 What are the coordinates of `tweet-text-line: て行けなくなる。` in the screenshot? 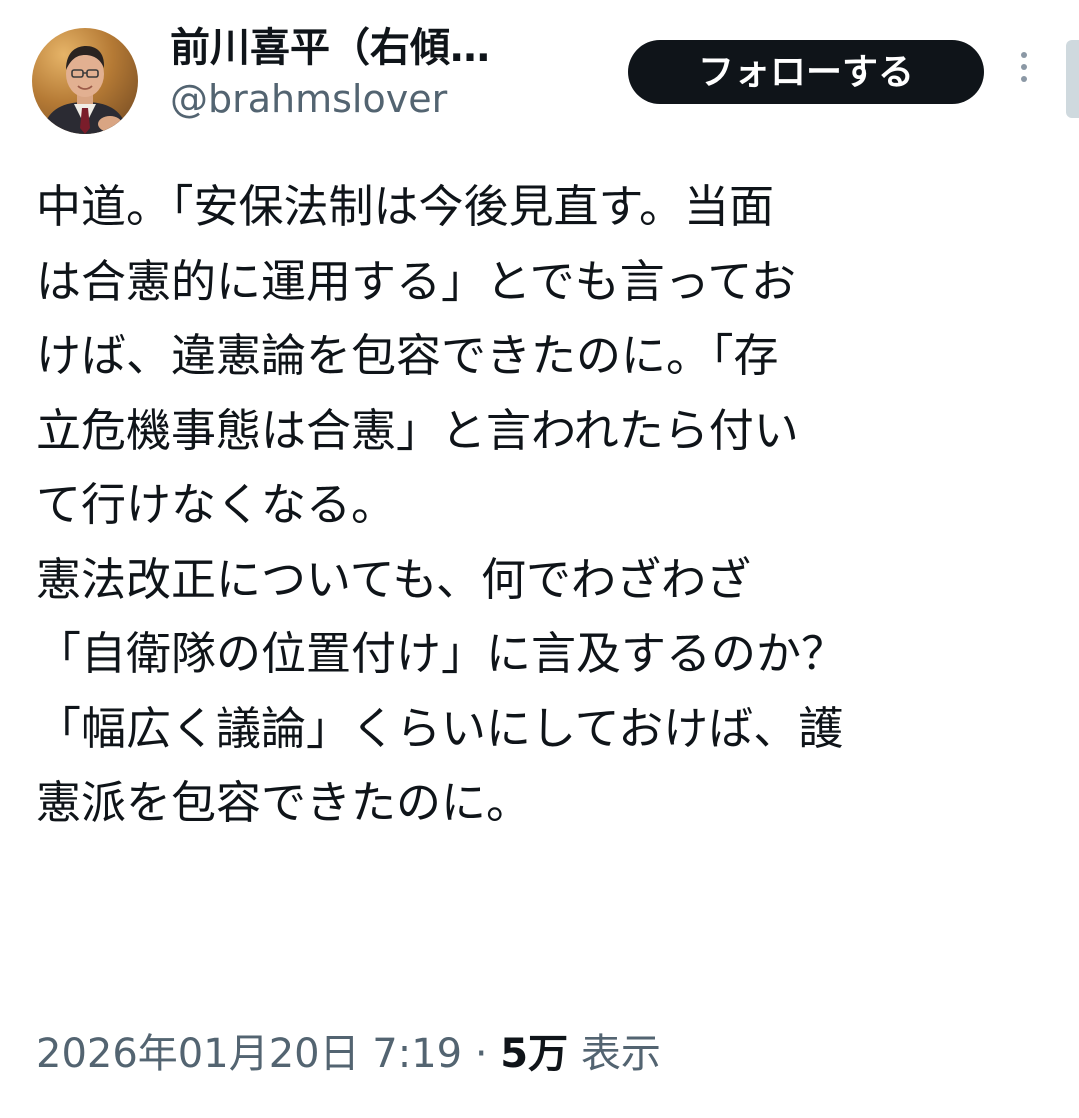 It's located at (216, 504).